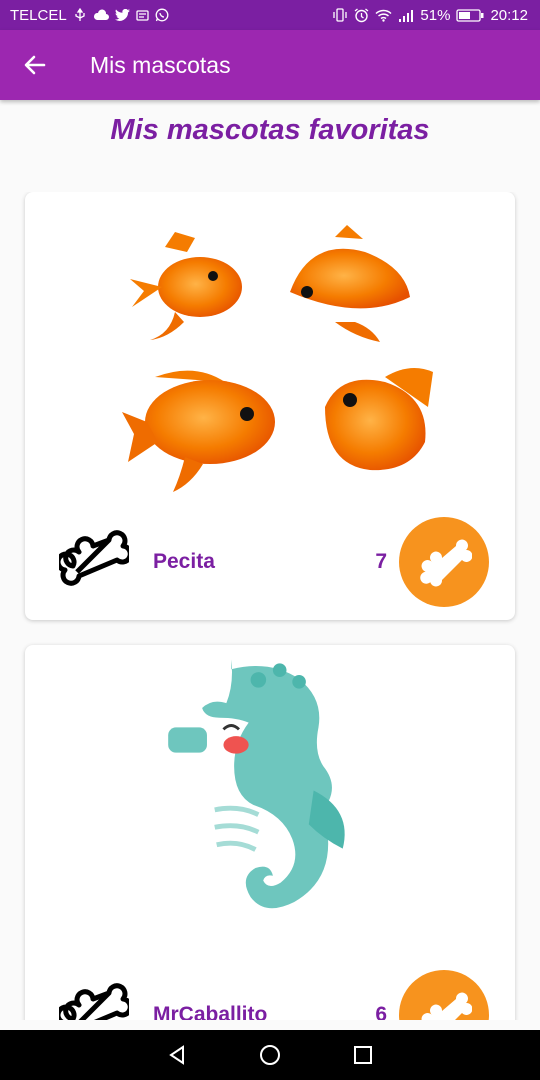 The image size is (540, 1080). What do you see at coordinates (509, 15) in the screenshot?
I see `clock: 20:12` at bounding box center [509, 15].